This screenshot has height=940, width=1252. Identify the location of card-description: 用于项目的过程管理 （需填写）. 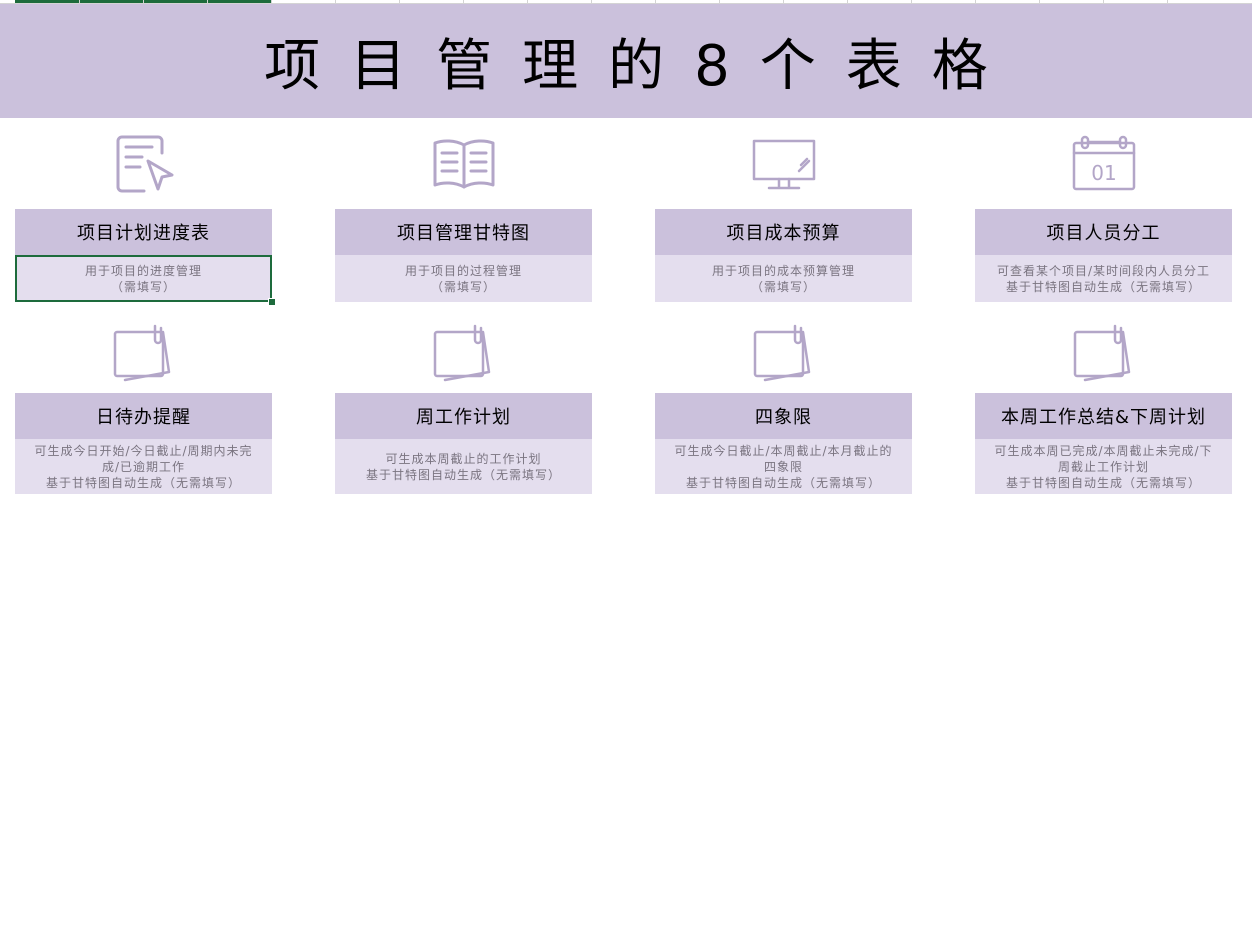
(463, 278).